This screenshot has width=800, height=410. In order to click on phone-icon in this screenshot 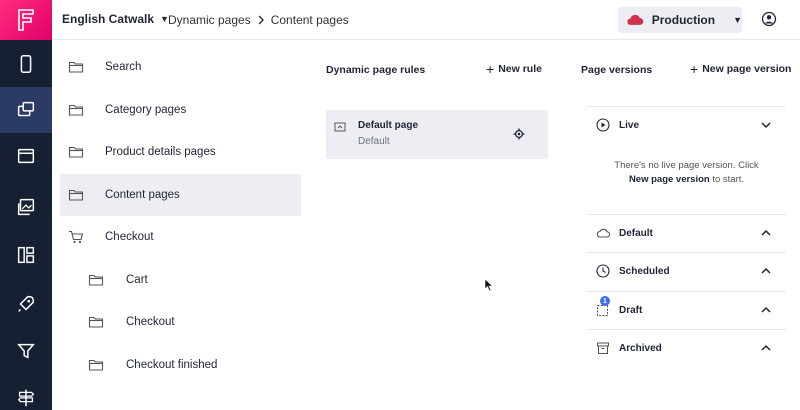, I will do `click(26, 64)`.